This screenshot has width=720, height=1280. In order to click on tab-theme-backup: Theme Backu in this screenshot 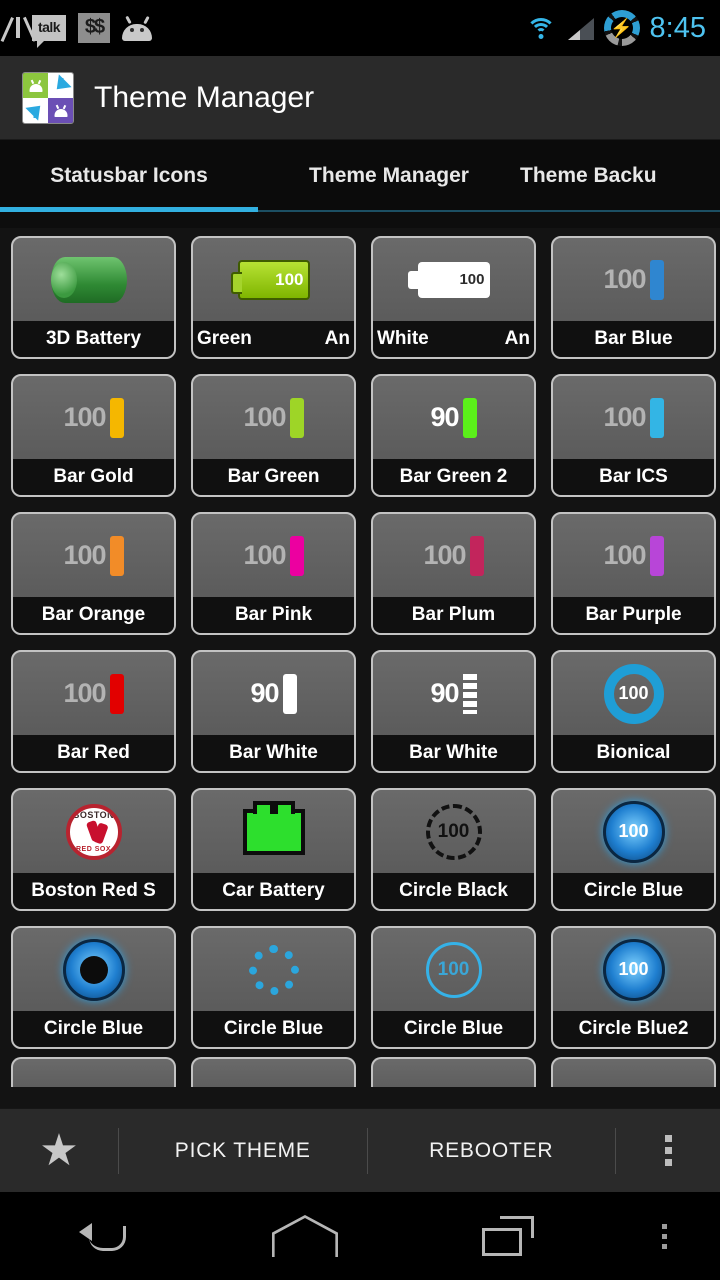, I will do `click(620, 176)`.